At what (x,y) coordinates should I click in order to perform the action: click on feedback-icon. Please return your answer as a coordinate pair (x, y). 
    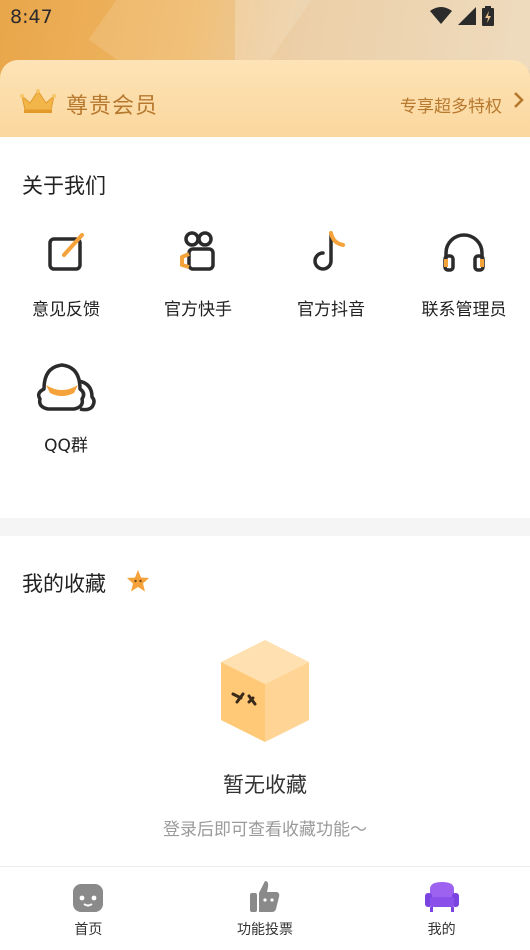
    Looking at the image, I should click on (66, 253).